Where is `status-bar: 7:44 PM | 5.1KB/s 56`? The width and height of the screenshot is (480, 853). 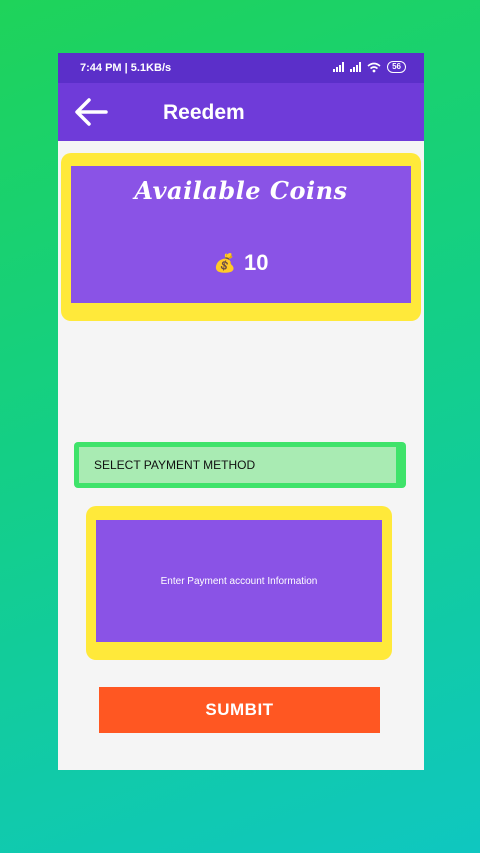
status-bar: 7:44 PM | 5.1KB/s 56 is located at coordinates (241, 68).